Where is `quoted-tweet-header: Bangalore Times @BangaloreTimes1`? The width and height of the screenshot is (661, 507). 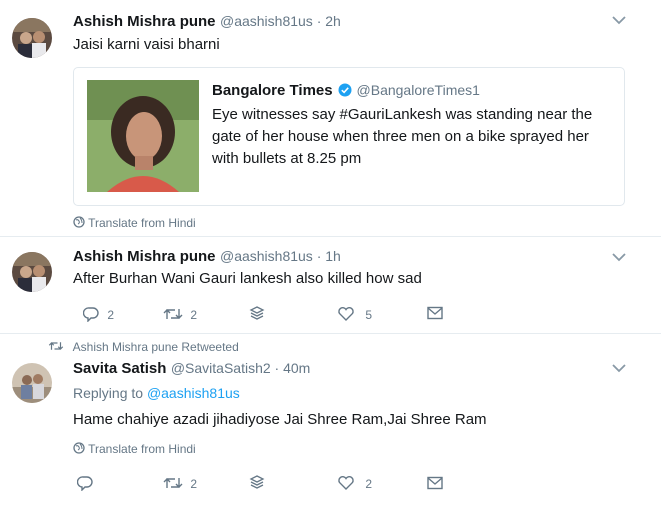
quoted-tweet-header: Bangalore Times @BangaloreTimes1 is located at coordinates (346, 91).